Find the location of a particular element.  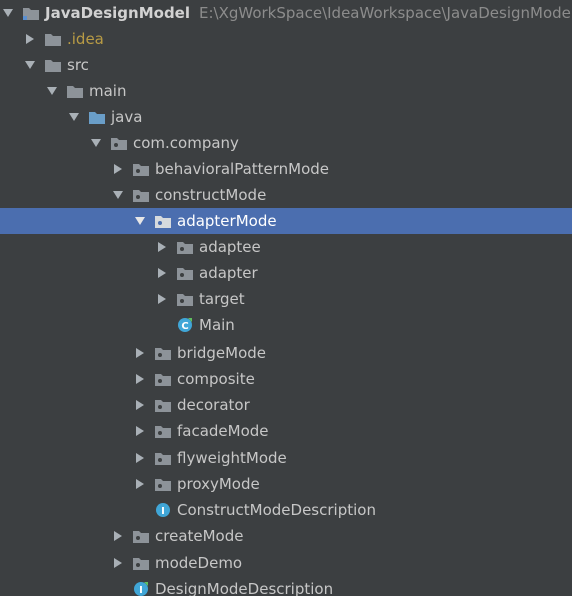

tree-row-adaptee: adaptee is located at coordinates (286, 247).